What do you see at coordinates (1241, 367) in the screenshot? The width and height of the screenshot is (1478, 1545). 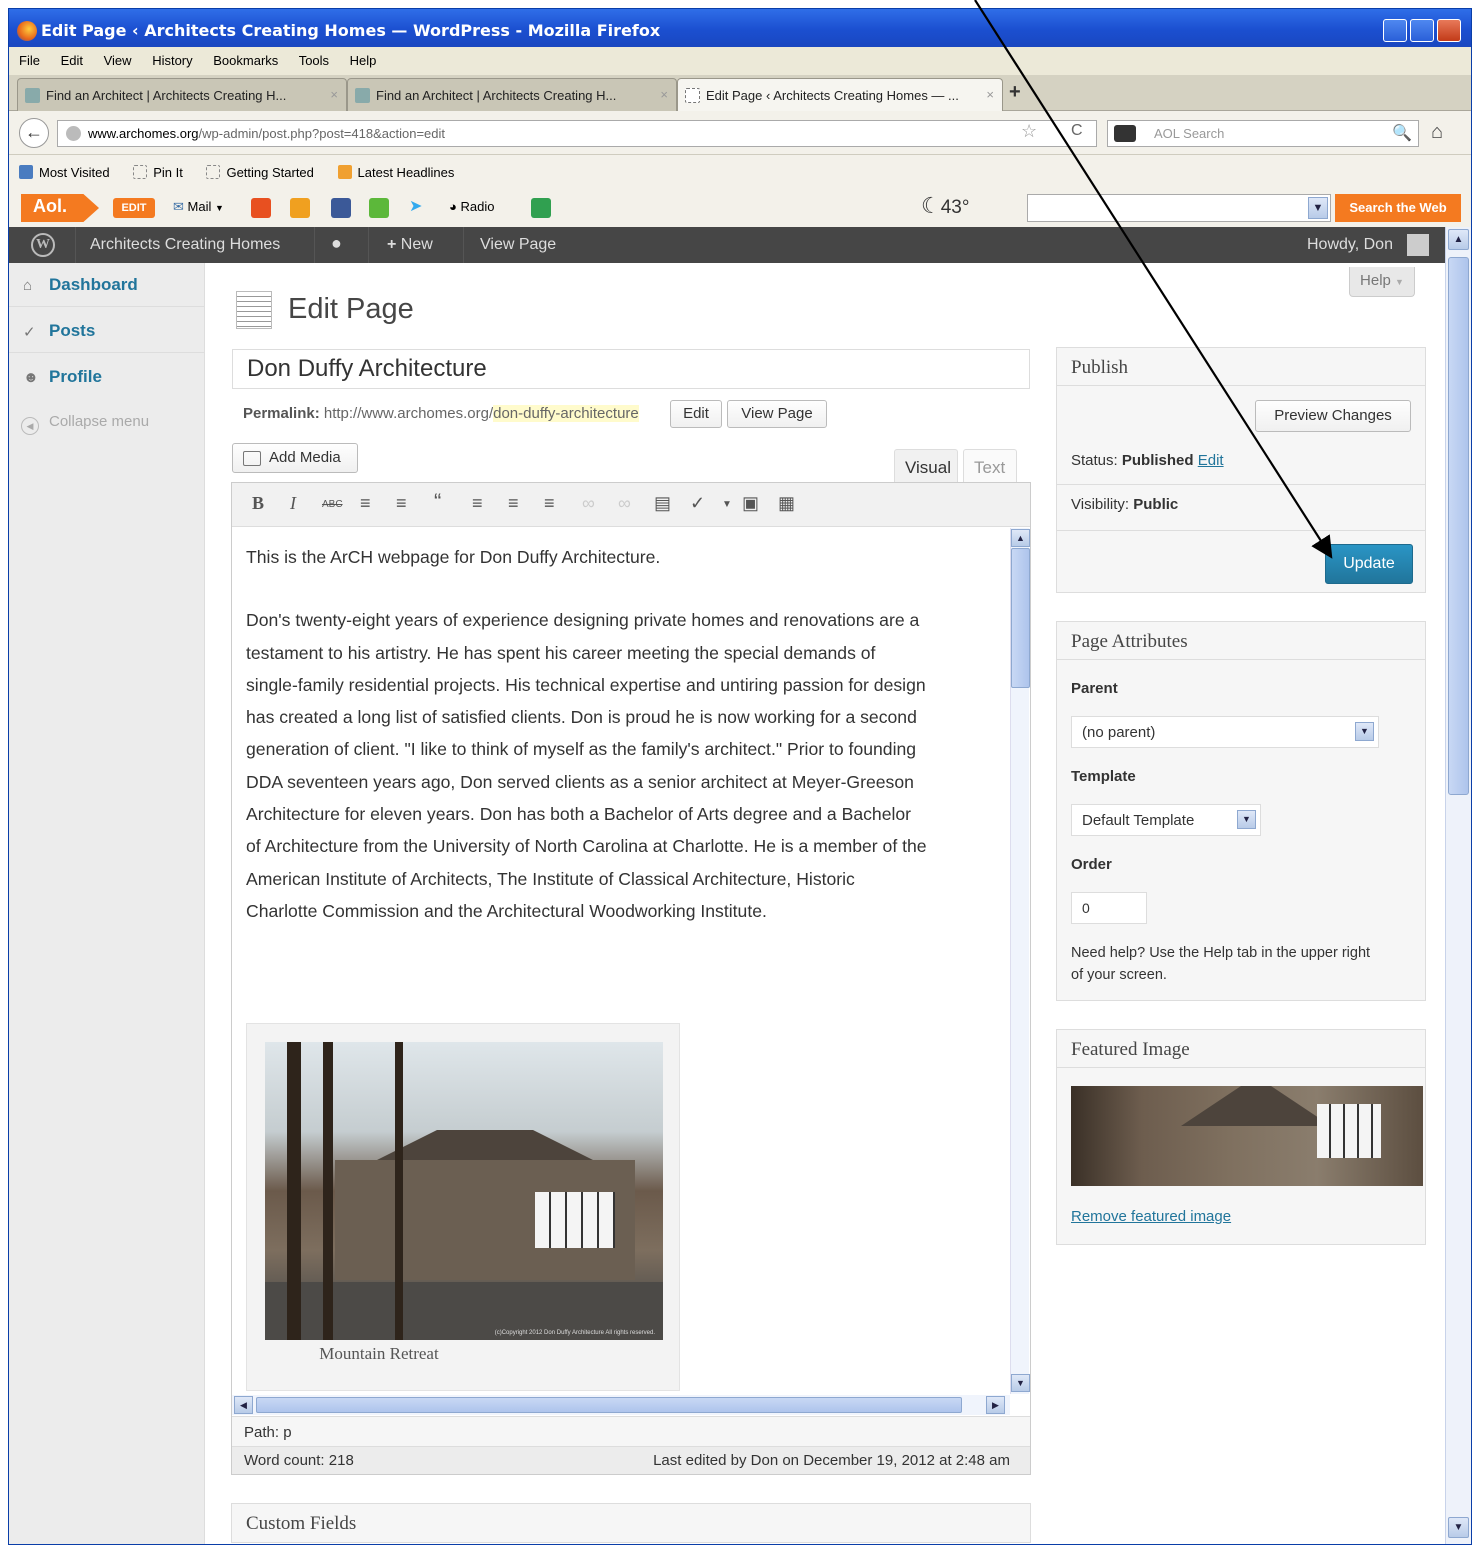 I see `publish-heading: Publish` at bounding box center [1241, 367].